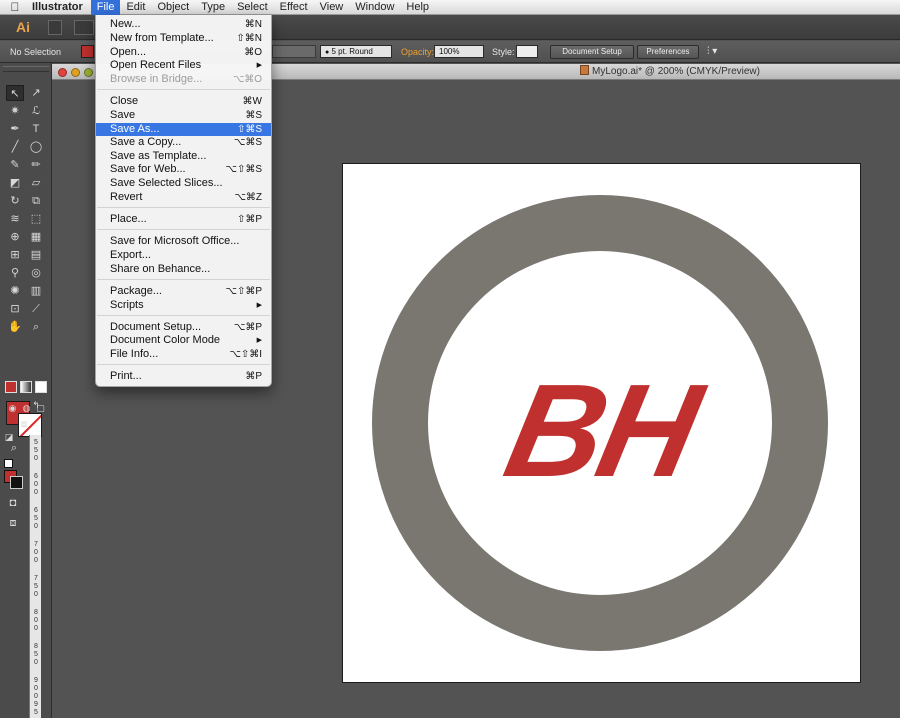 The height and width of the screenshot is (718, 900). I want to click on app-name-menu: Illustrator, so click(60, 7).